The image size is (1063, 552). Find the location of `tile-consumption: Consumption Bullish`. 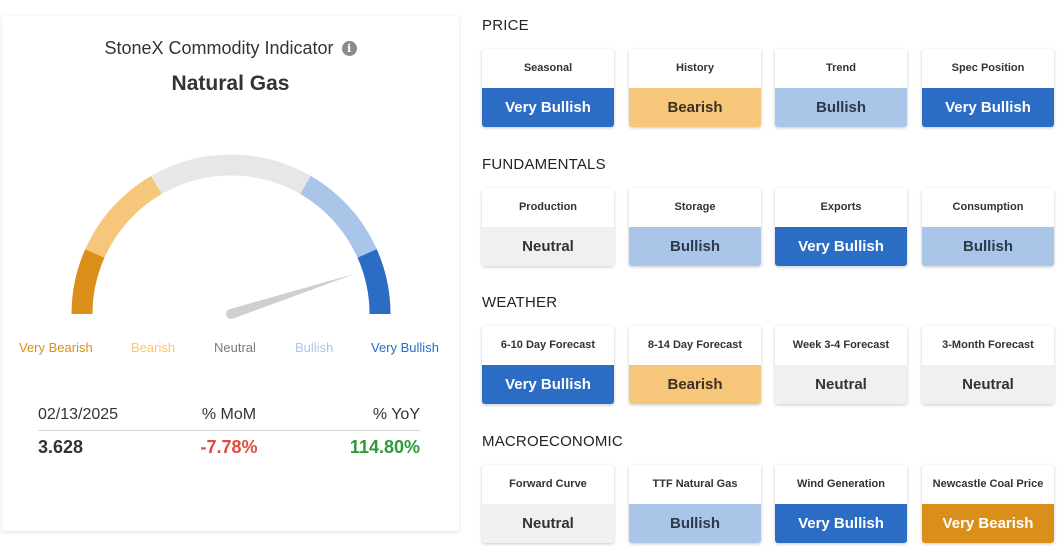

tile-consumption: Consumption Bullish is located at coordinates (988, 227).